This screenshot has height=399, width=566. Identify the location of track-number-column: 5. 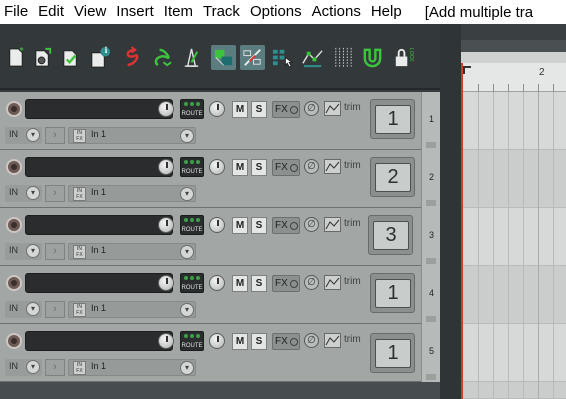
(430, 353).